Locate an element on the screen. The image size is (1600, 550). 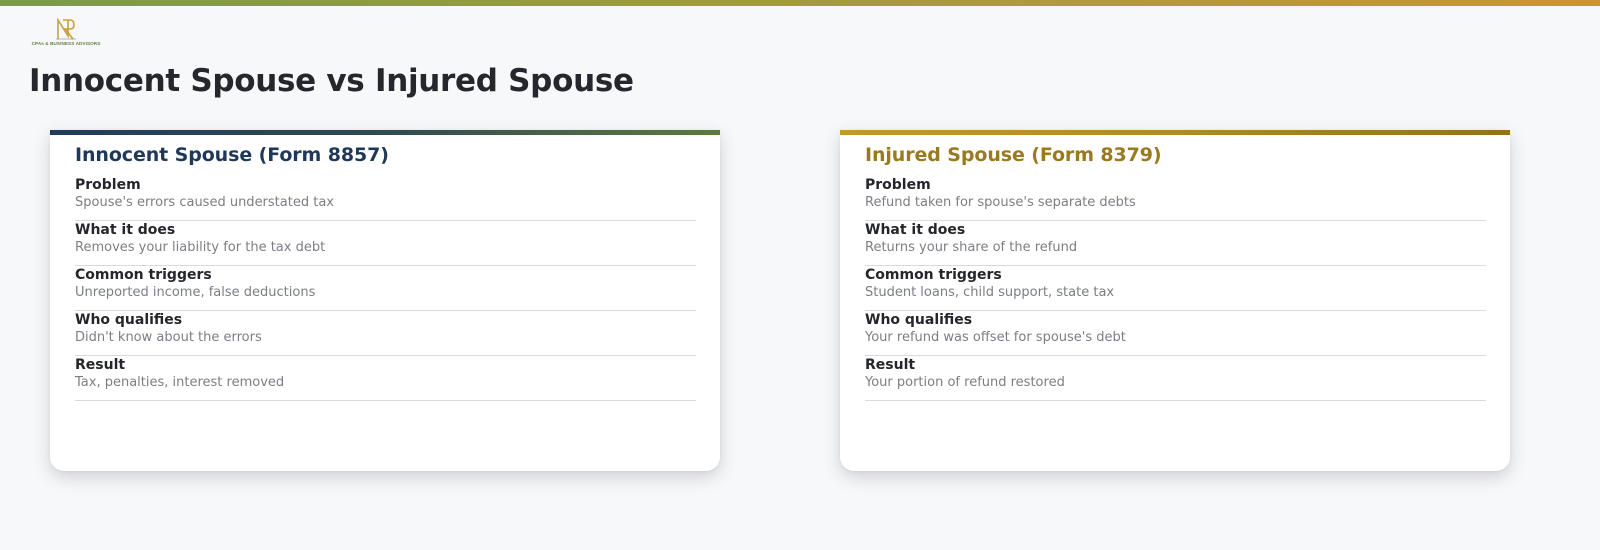
row-value: Refund taken for spouse's separate debts is located at coordinates (1000, 202).